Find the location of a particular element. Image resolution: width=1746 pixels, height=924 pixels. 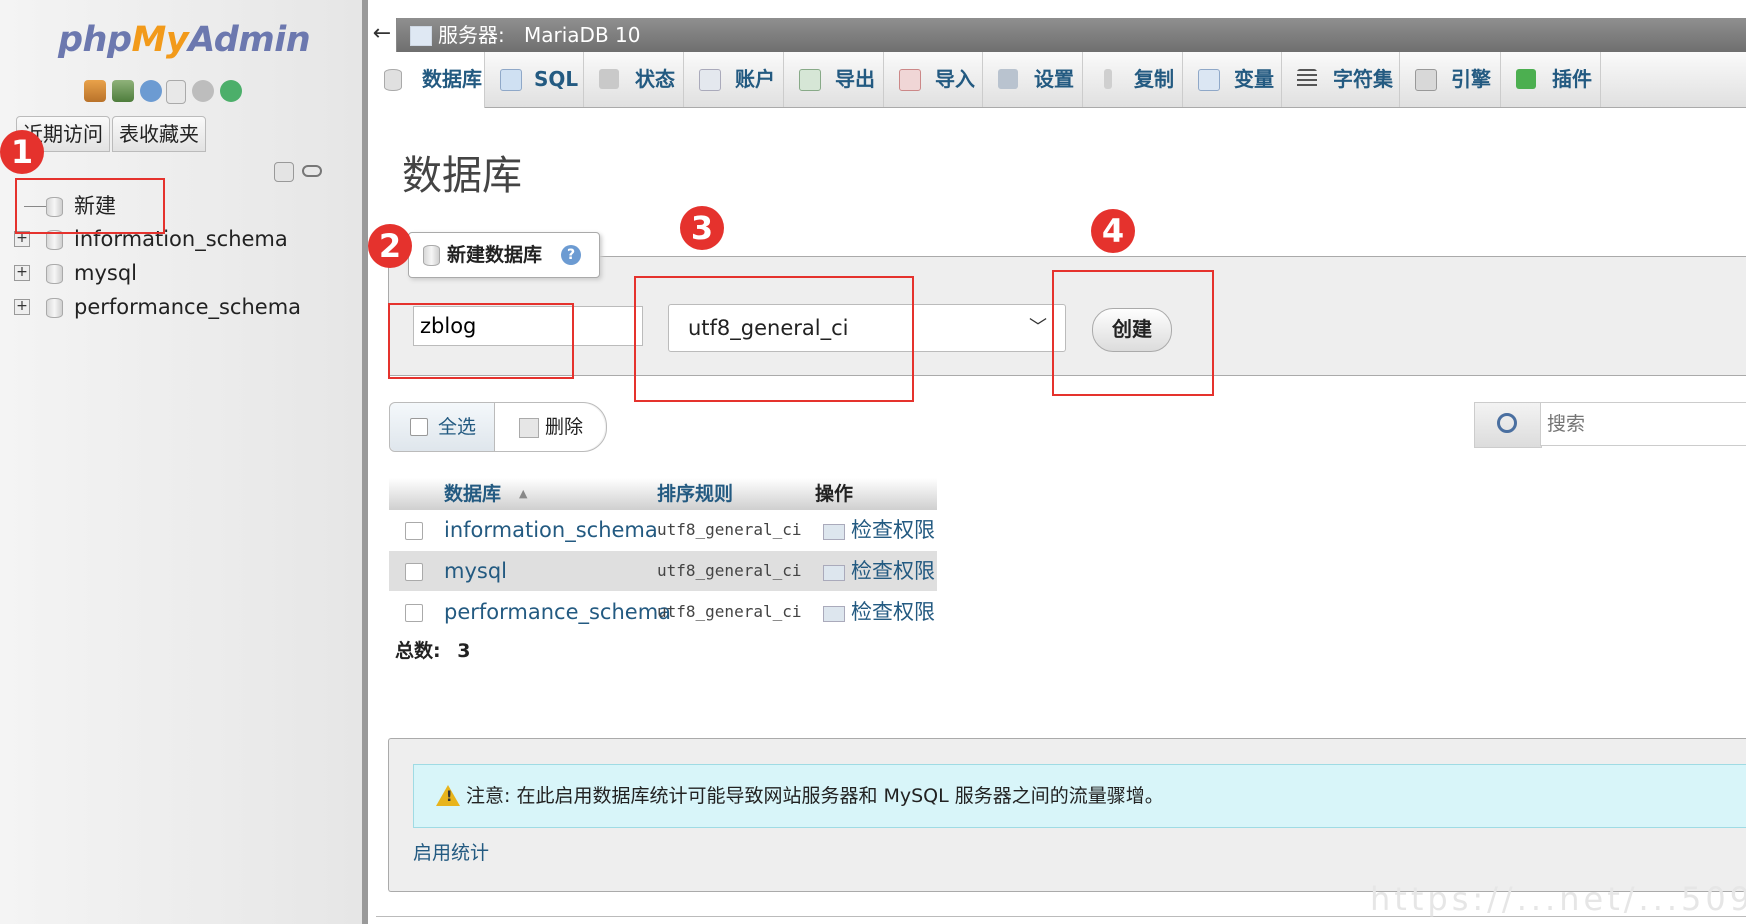

tab-label: 数据库 is located at coordinates (452, 79).